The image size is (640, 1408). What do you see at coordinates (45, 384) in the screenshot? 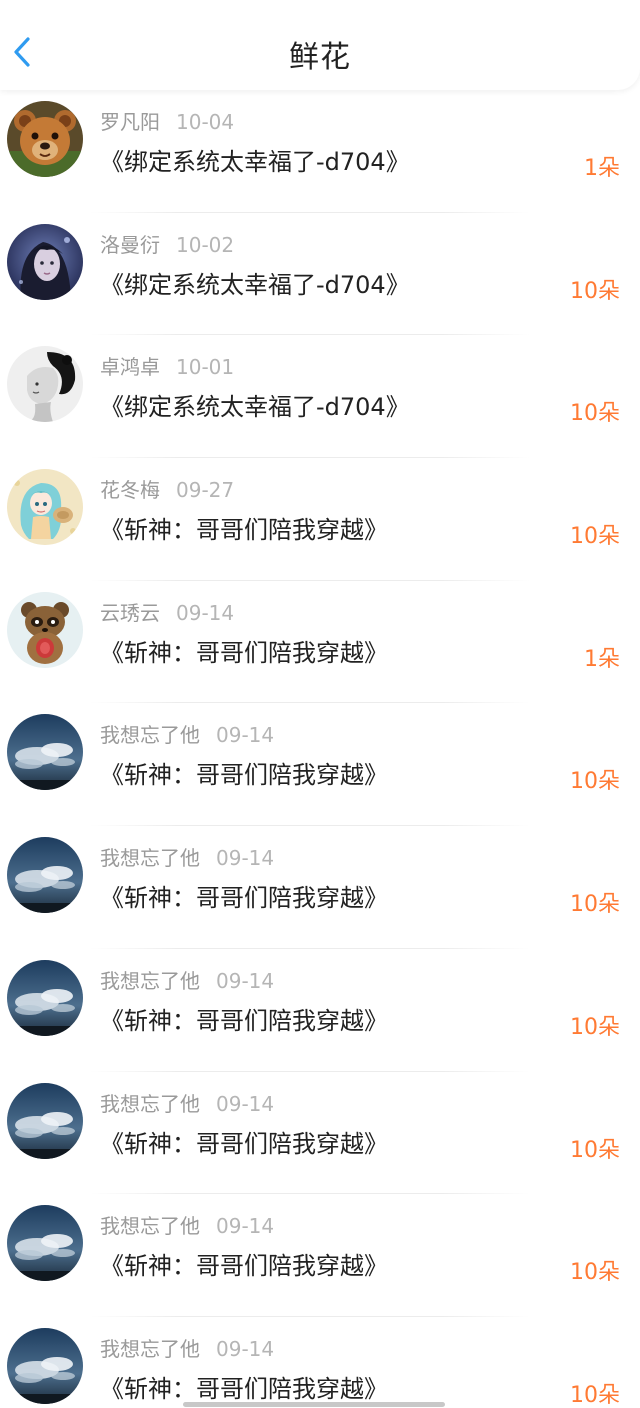
I see `monochrome-woman-avatar` at bounding box center [45, 384].